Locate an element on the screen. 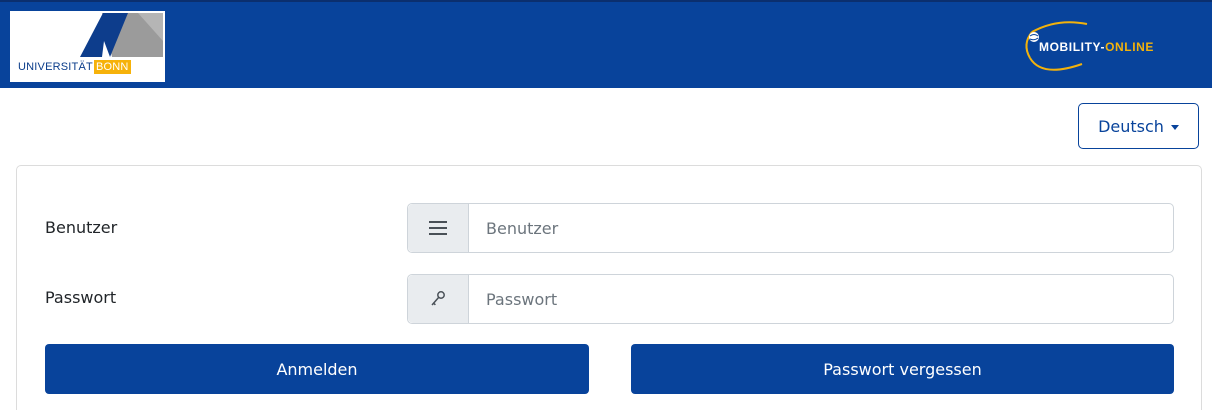  username-input-group is located at coordinates (790, 228).